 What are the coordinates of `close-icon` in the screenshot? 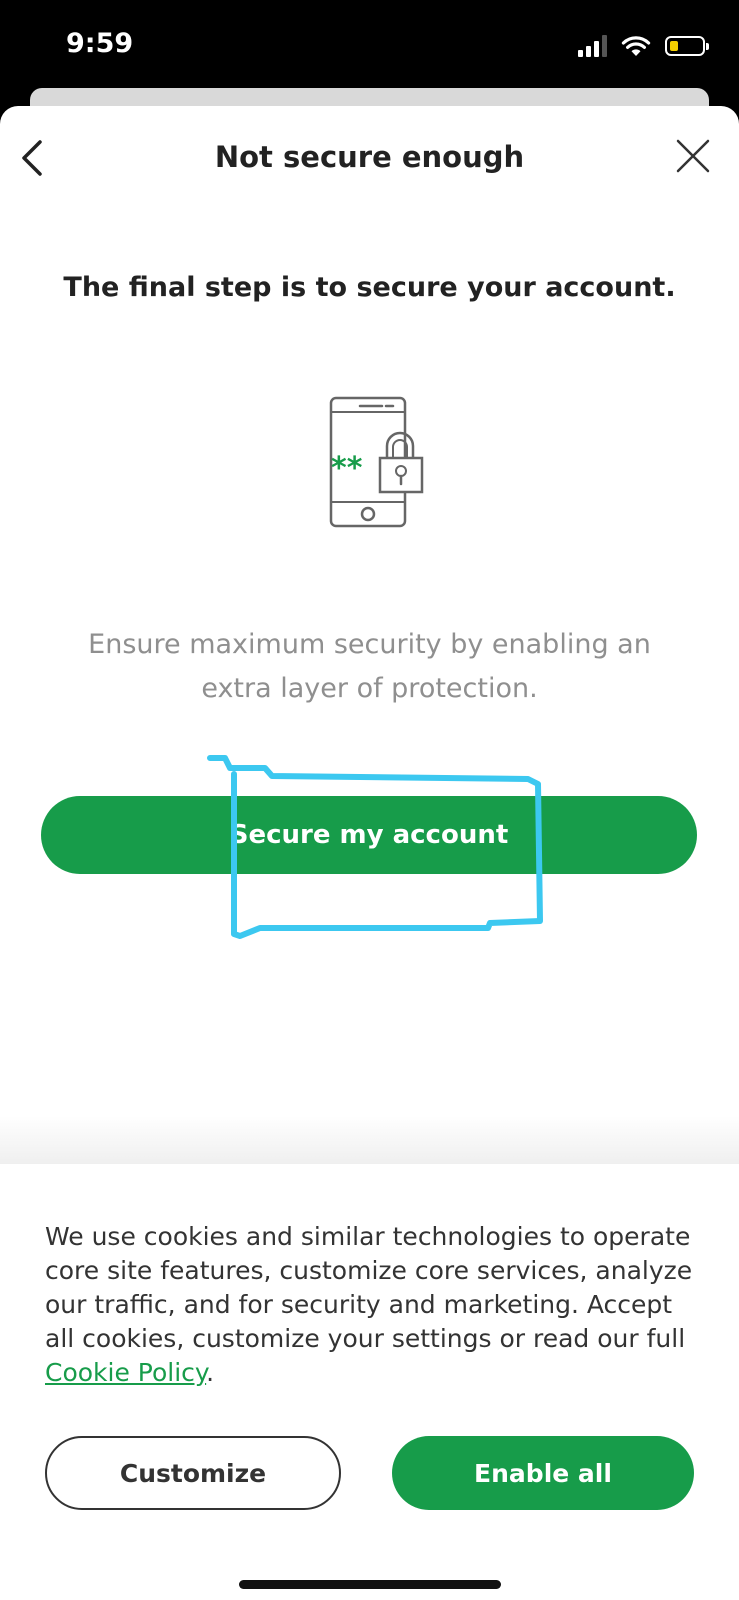 It's located at (693, 156).